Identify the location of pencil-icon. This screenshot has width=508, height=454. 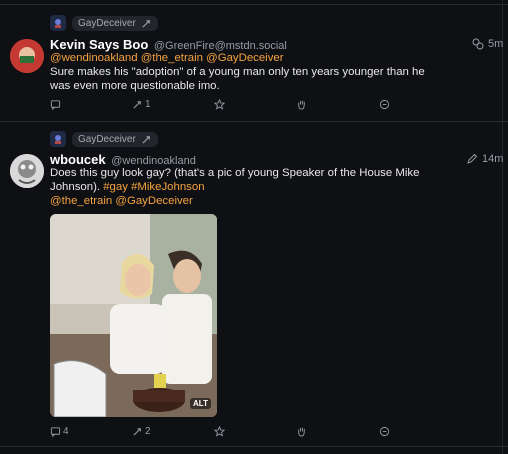
(472, 158).